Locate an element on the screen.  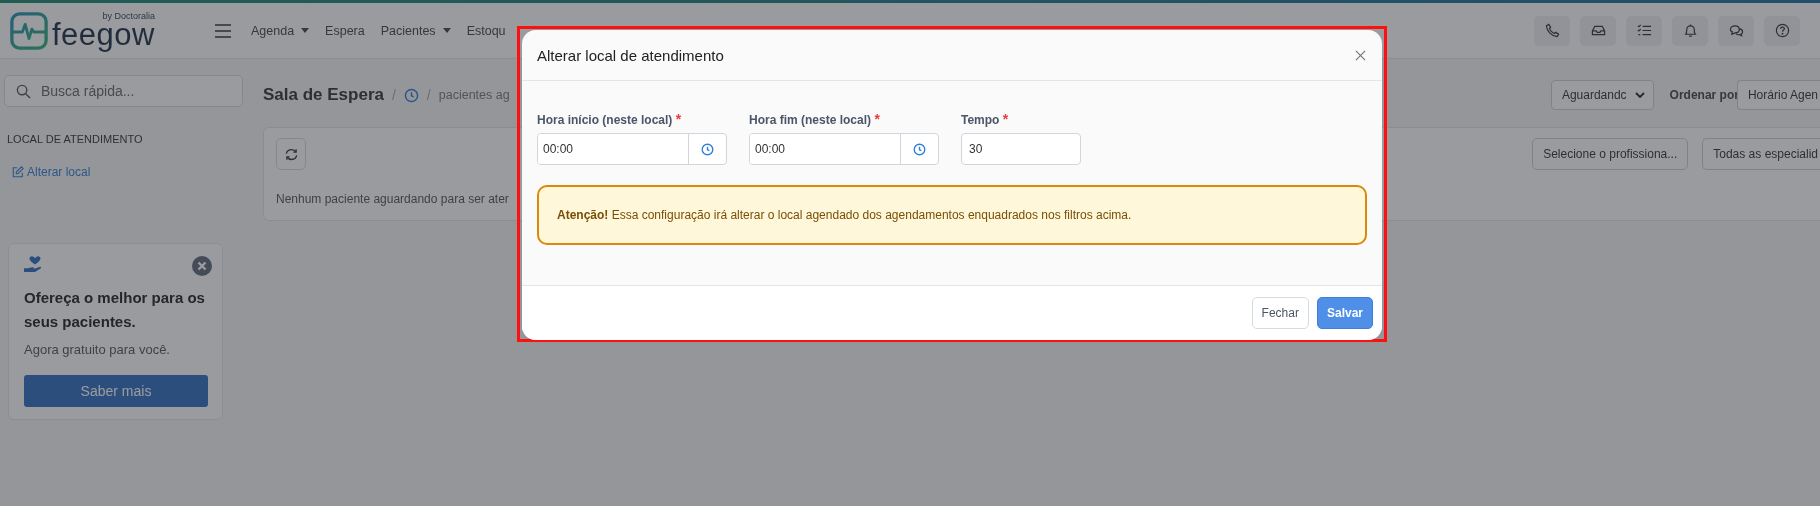
nav-link: Espera is located at coordinates (345, 30).